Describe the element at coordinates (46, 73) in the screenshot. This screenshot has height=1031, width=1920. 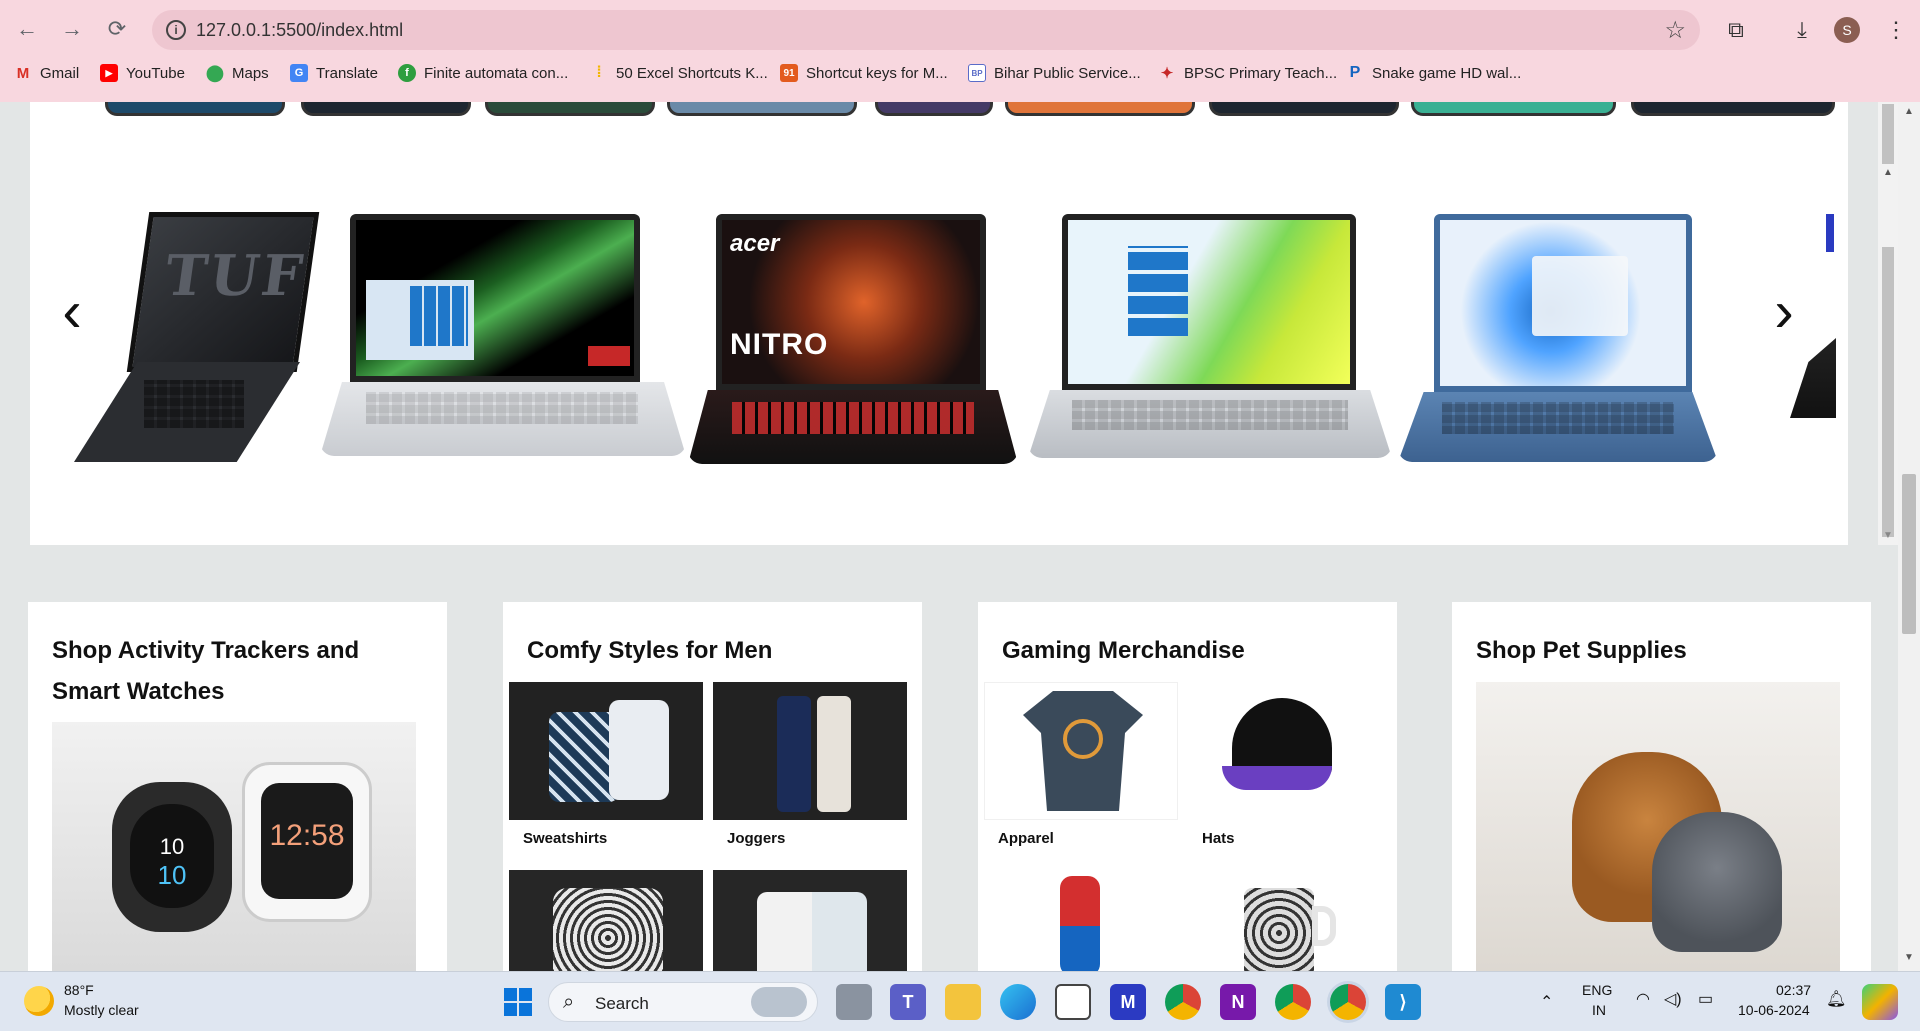
I see `bookmark-gmail: M Gmail` at that location.